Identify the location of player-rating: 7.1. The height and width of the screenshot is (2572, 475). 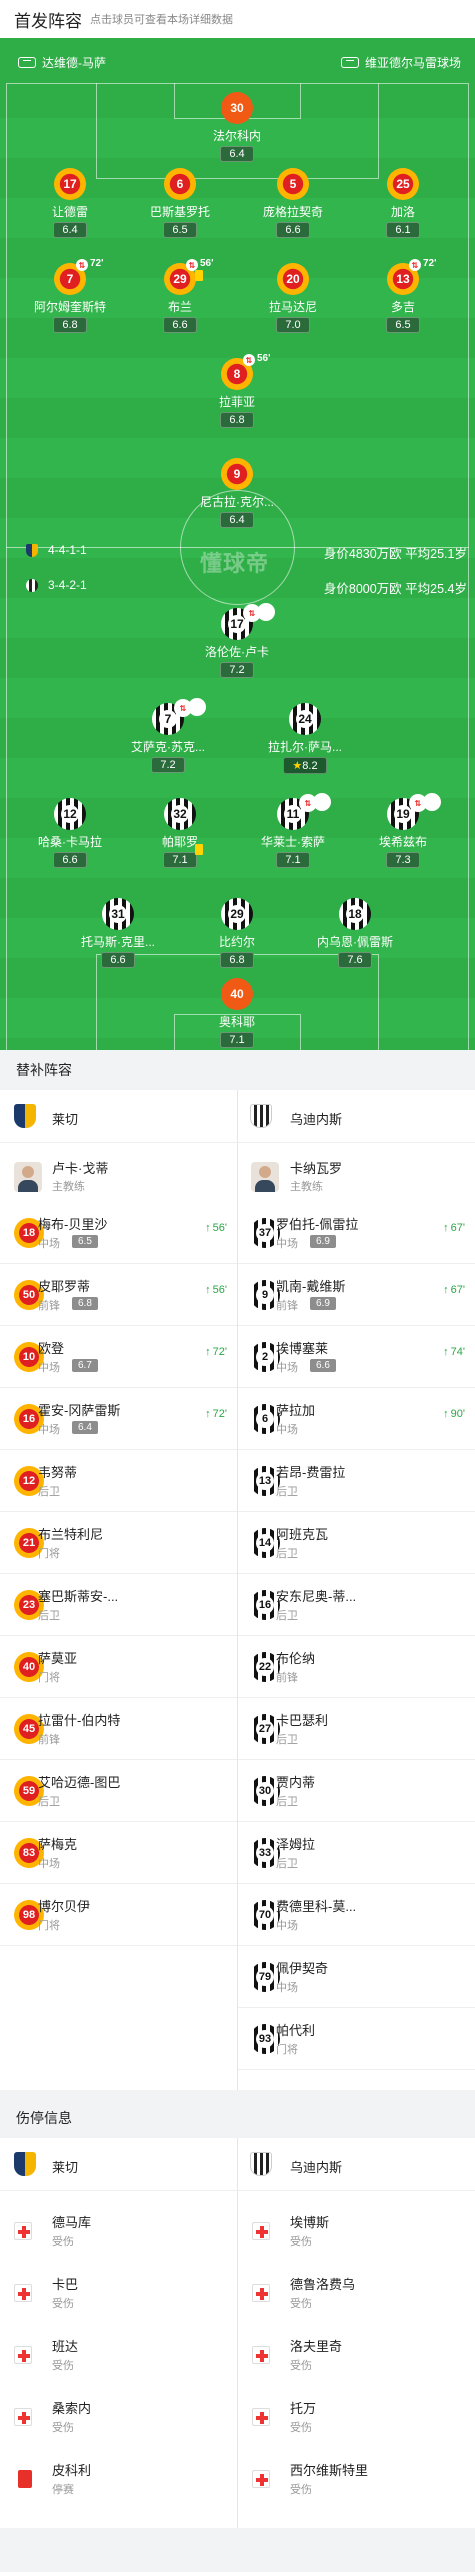
(180, 860).